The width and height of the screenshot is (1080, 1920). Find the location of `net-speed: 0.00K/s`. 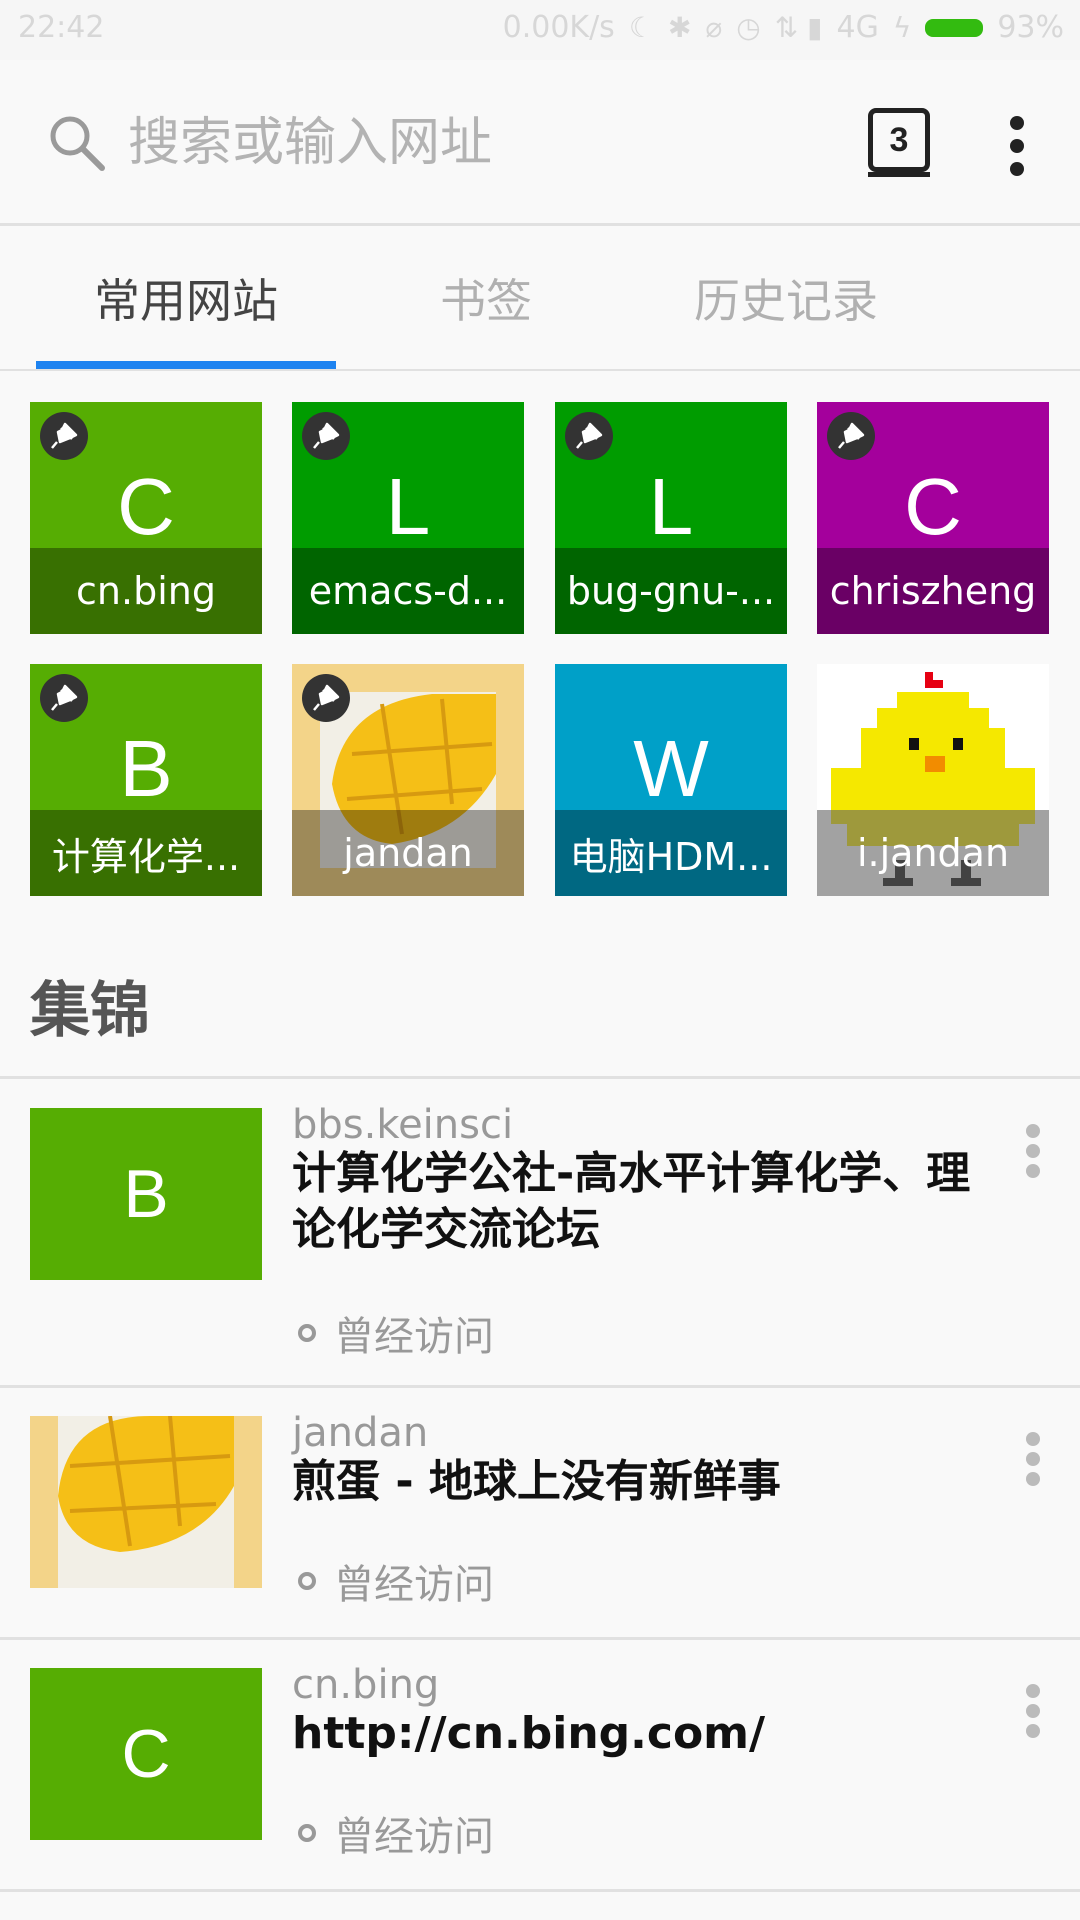

net-speed: 0.00K/s is located at coordinates (558, 27).